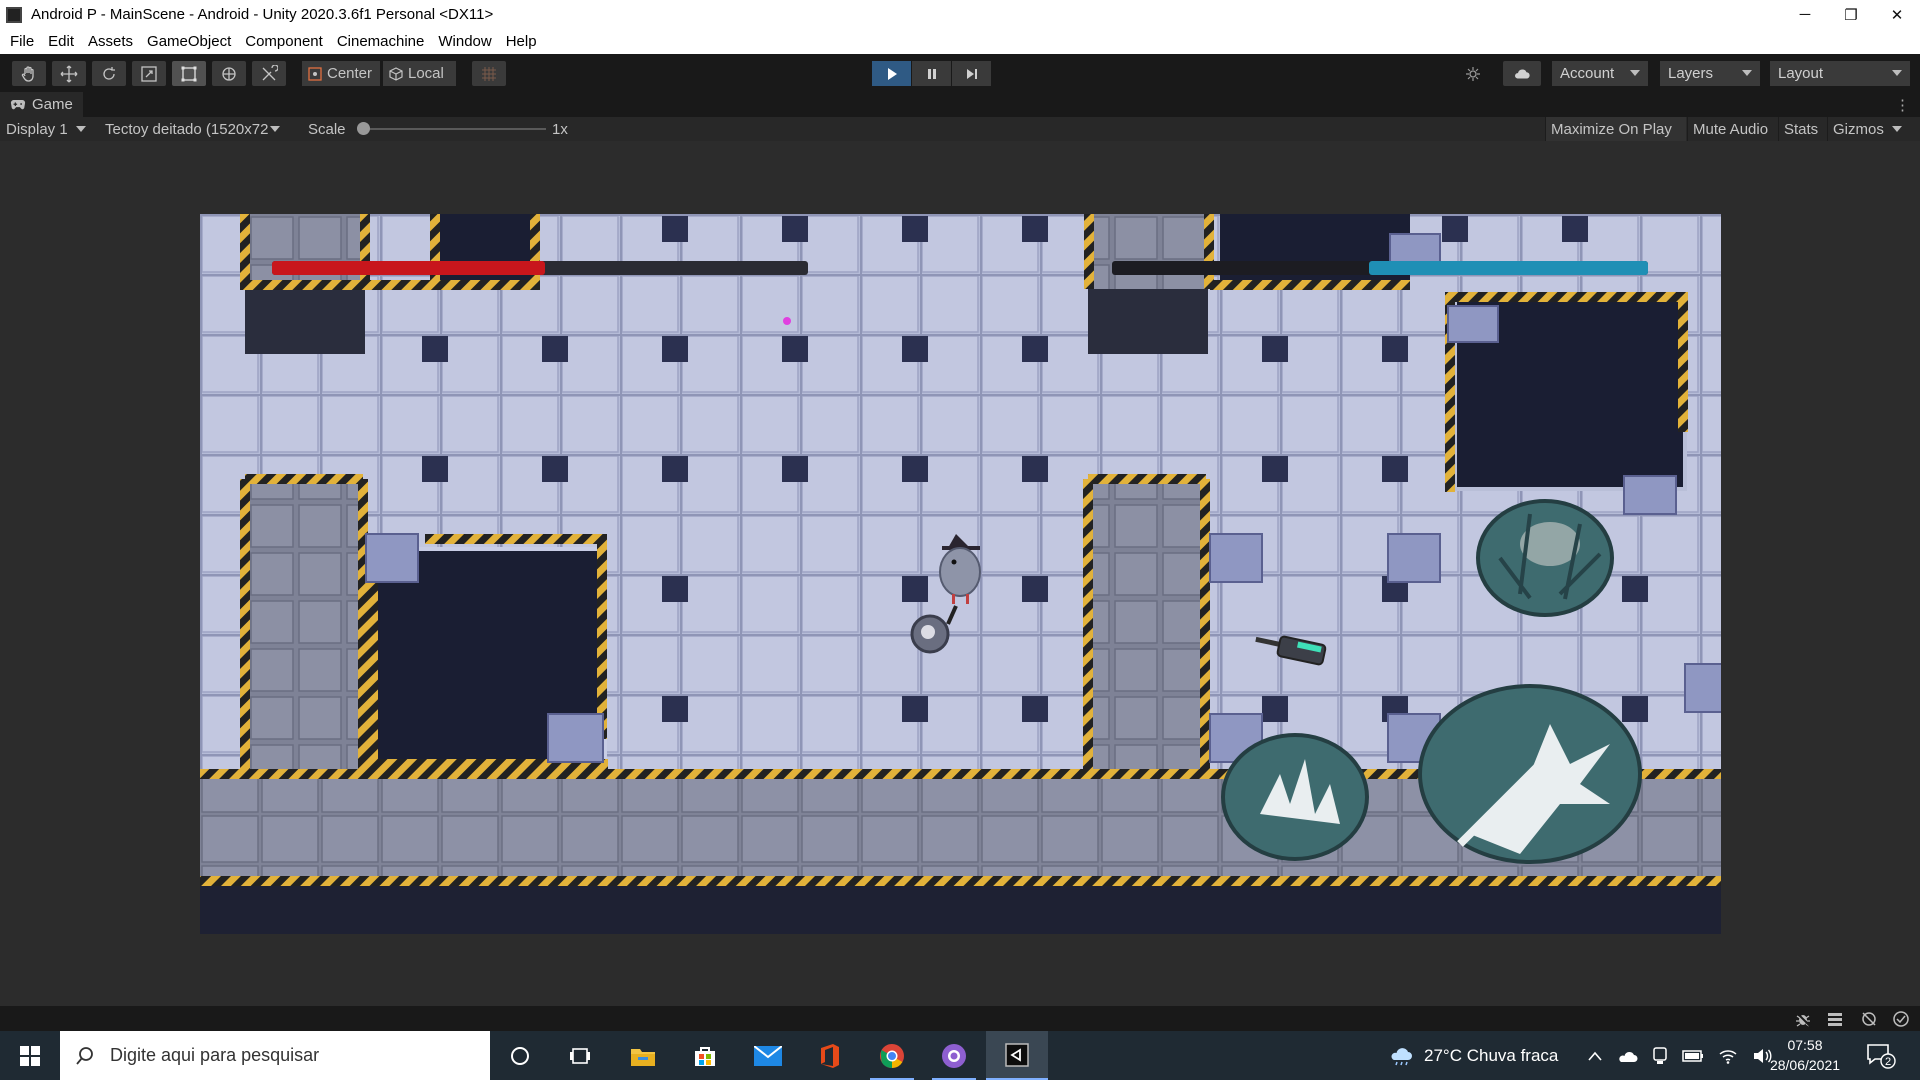  What do you see at coordinates (892, 1055) in the screenshot?
I see `chrome-button` at bounding box center [892, 1055].